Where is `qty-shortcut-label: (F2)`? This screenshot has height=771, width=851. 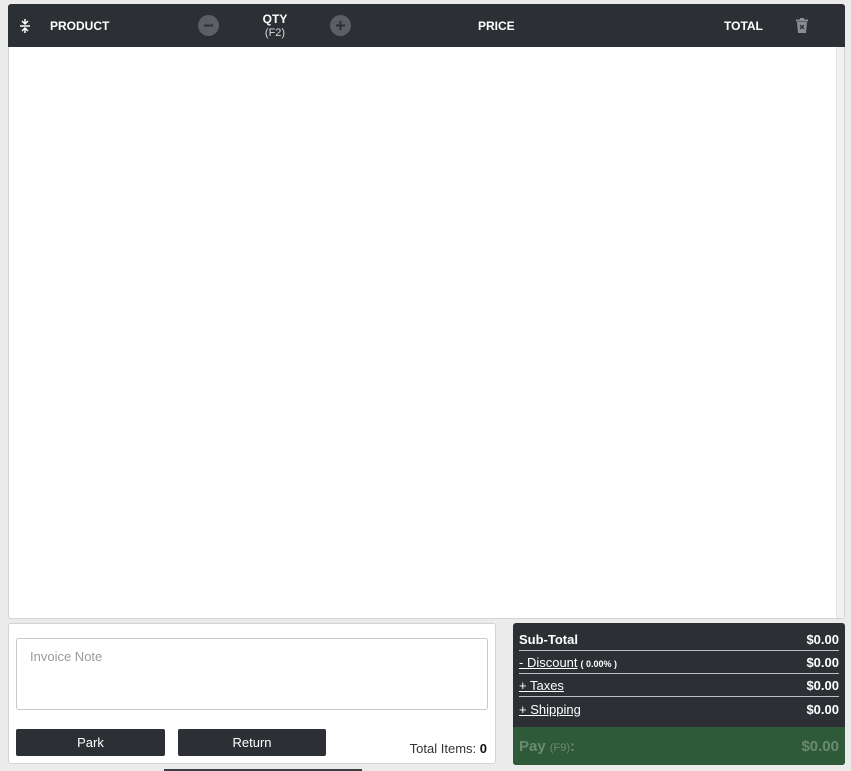
qty-shortcut-label: (F2) is located at coordinates (275, 32).